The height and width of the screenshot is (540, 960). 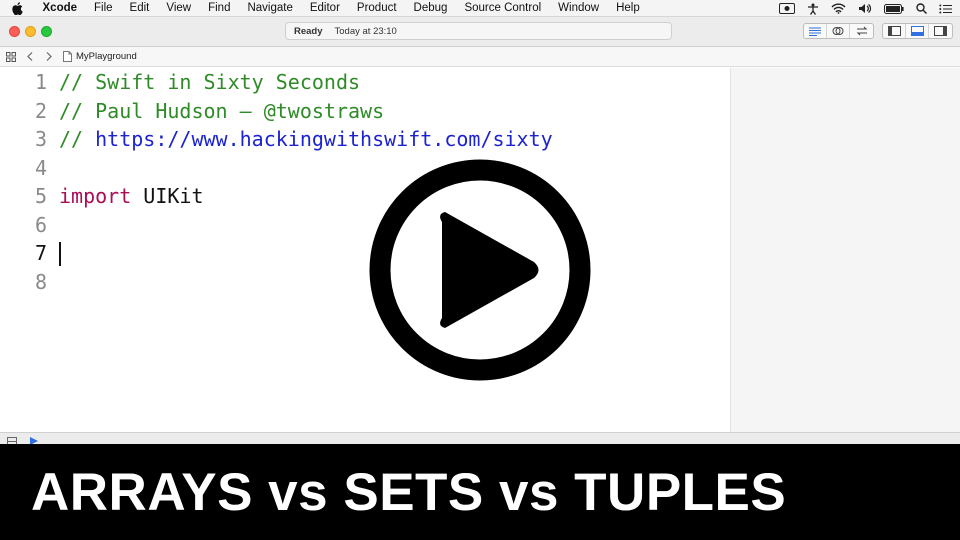 I want to click on code-line: 1 // Swift in Sixty Seconds, so click(x=180, y=82).